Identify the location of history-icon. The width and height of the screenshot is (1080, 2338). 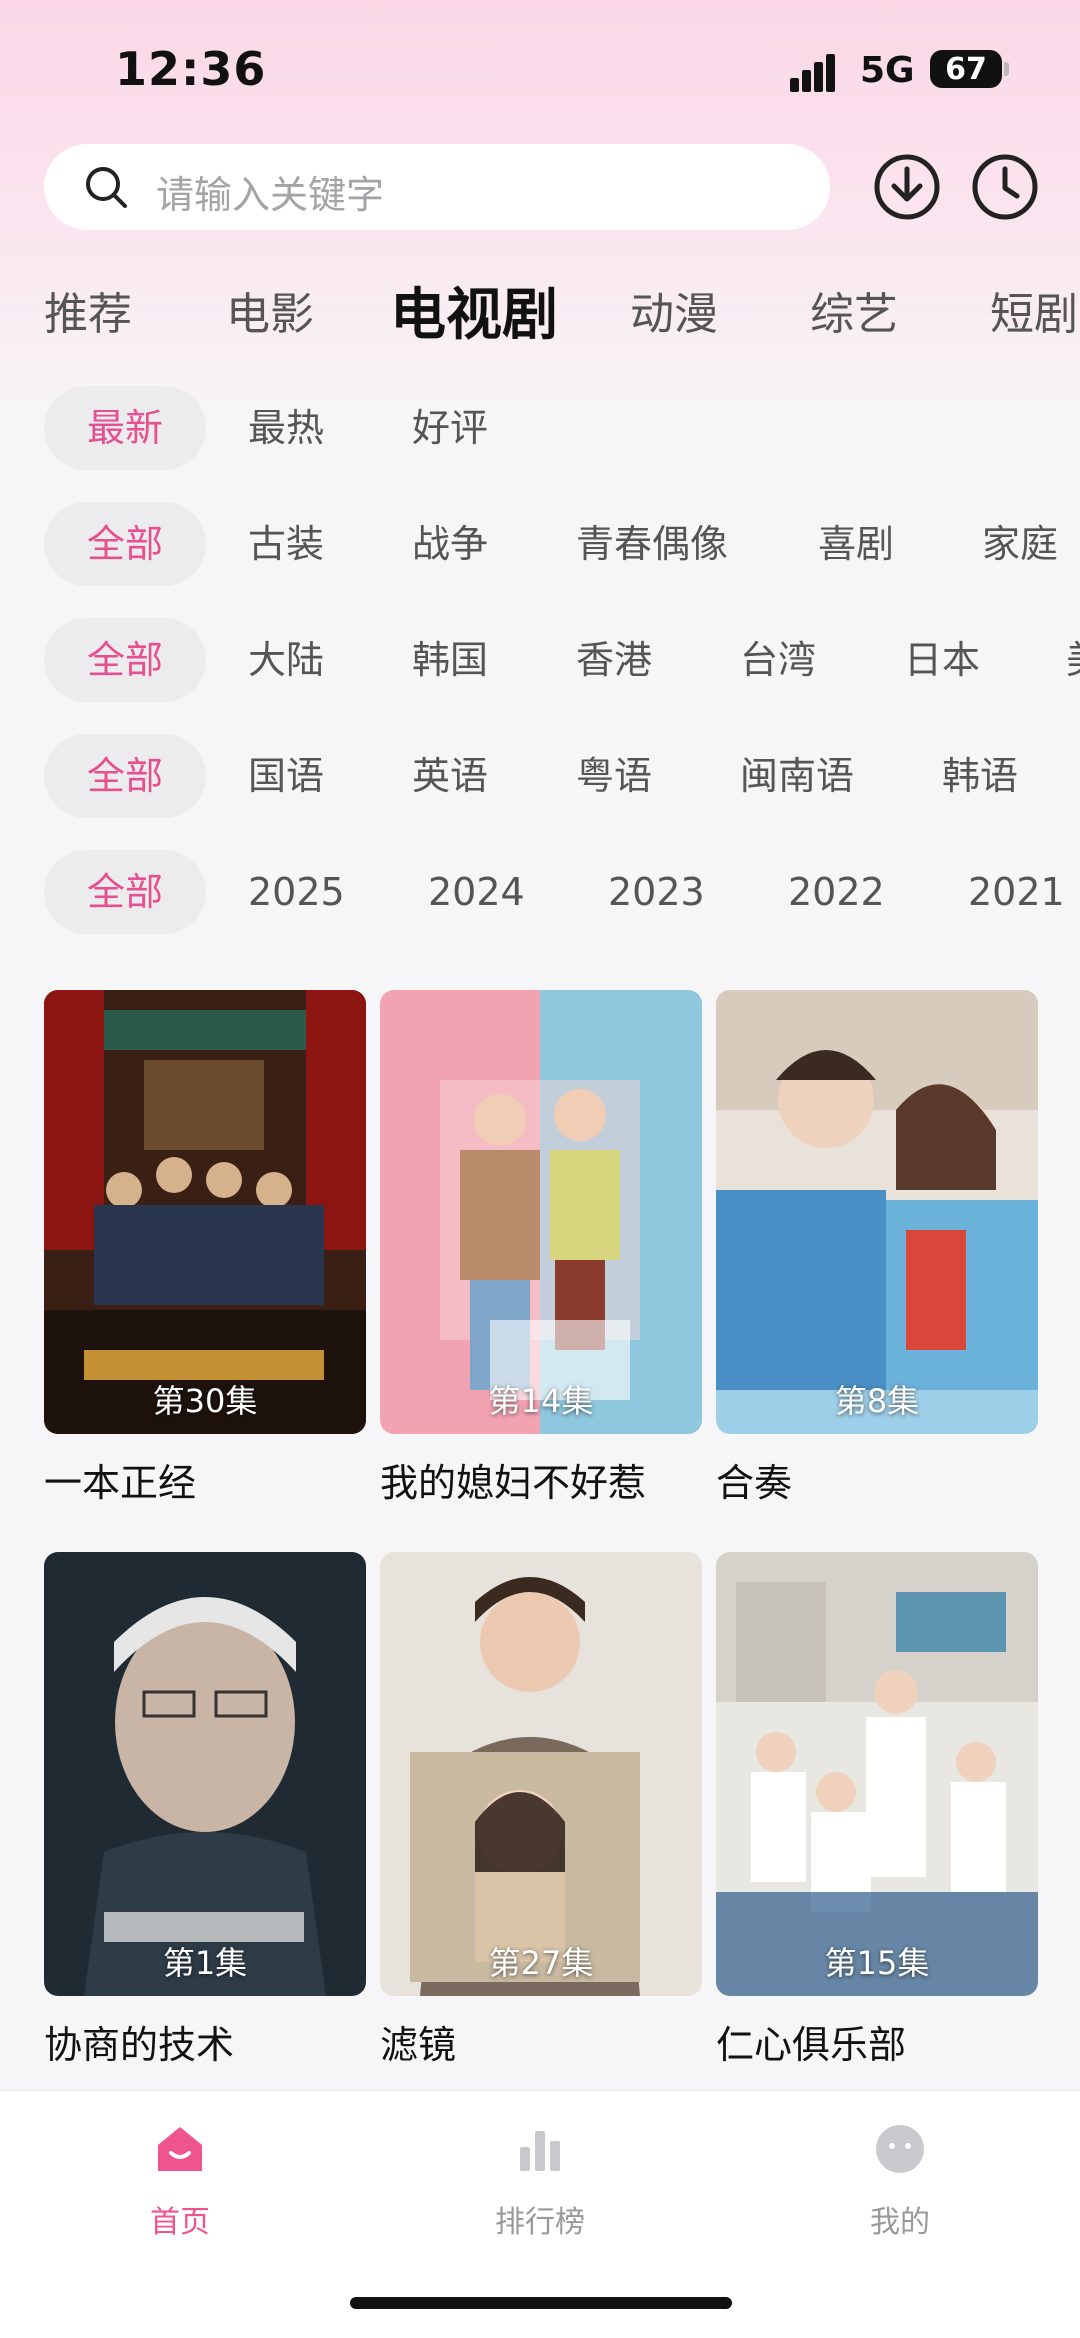
(1005, 187).